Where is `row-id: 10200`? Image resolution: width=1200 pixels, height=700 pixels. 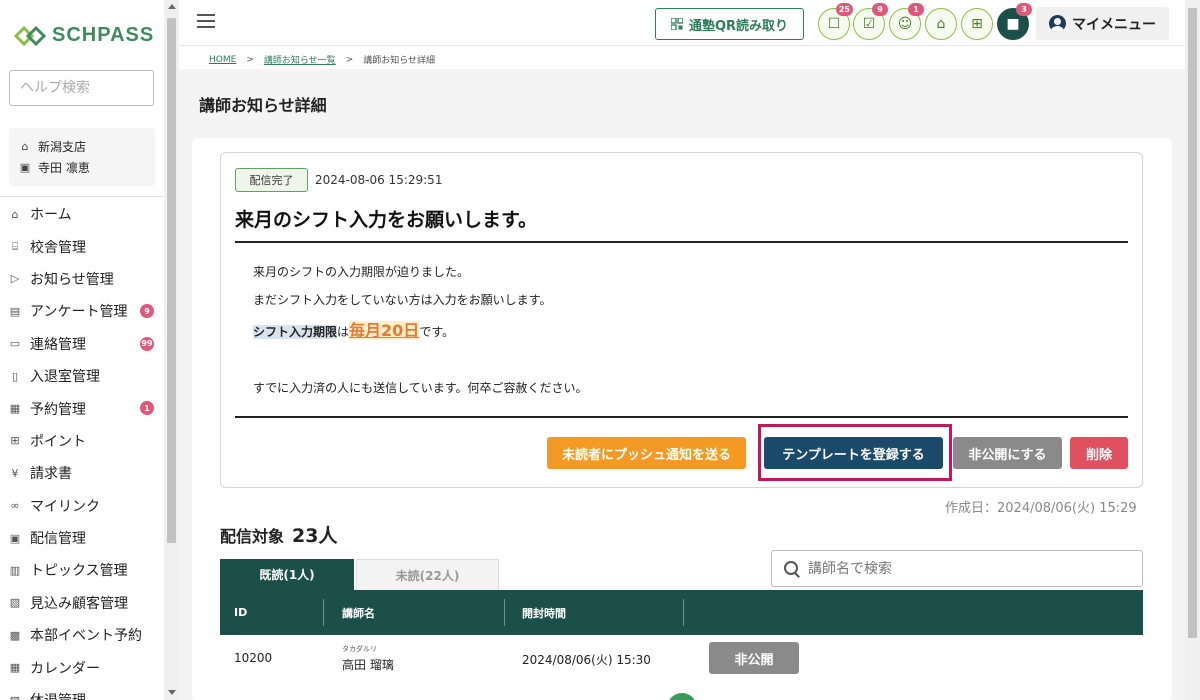 row-id: 10200 is located at coordinates (253, 658).